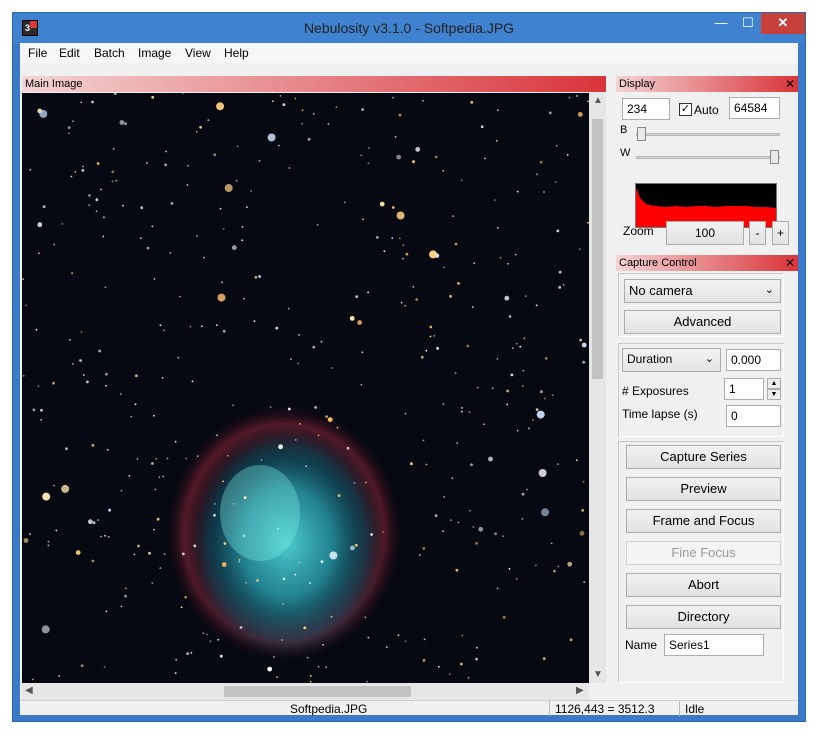 This screenshot has width=826, height=742. What do you see at coordinates (790, 263) in the screenshot?
I see `capture-close-icon: ✕` at bounding box center [790, 263].